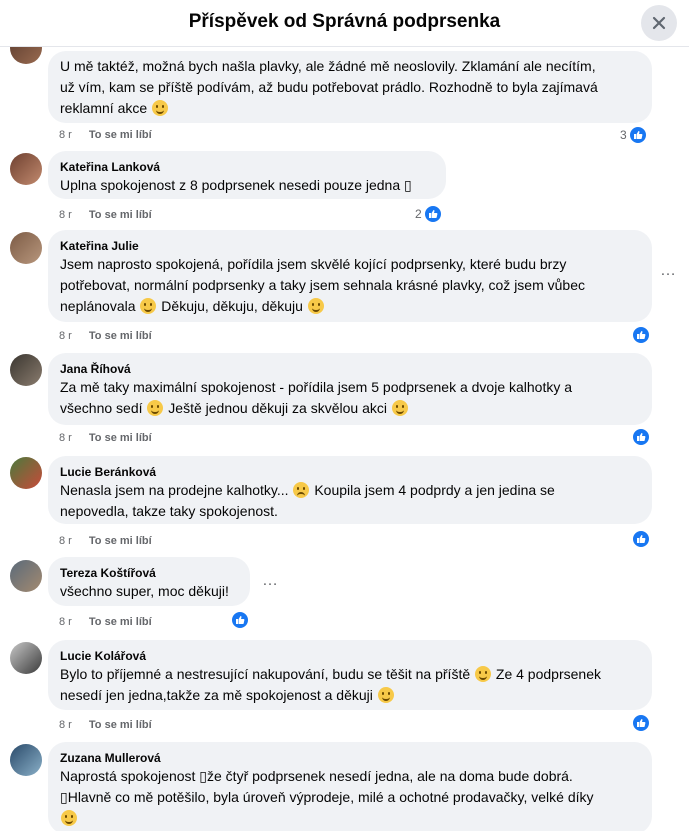 The height and width of the screenshot is (831, 689). What do you see at coordinates (149, 573) in the screenshot?
I see `comment-author: Tereza Koštířová` at bounding box center [149, 573].